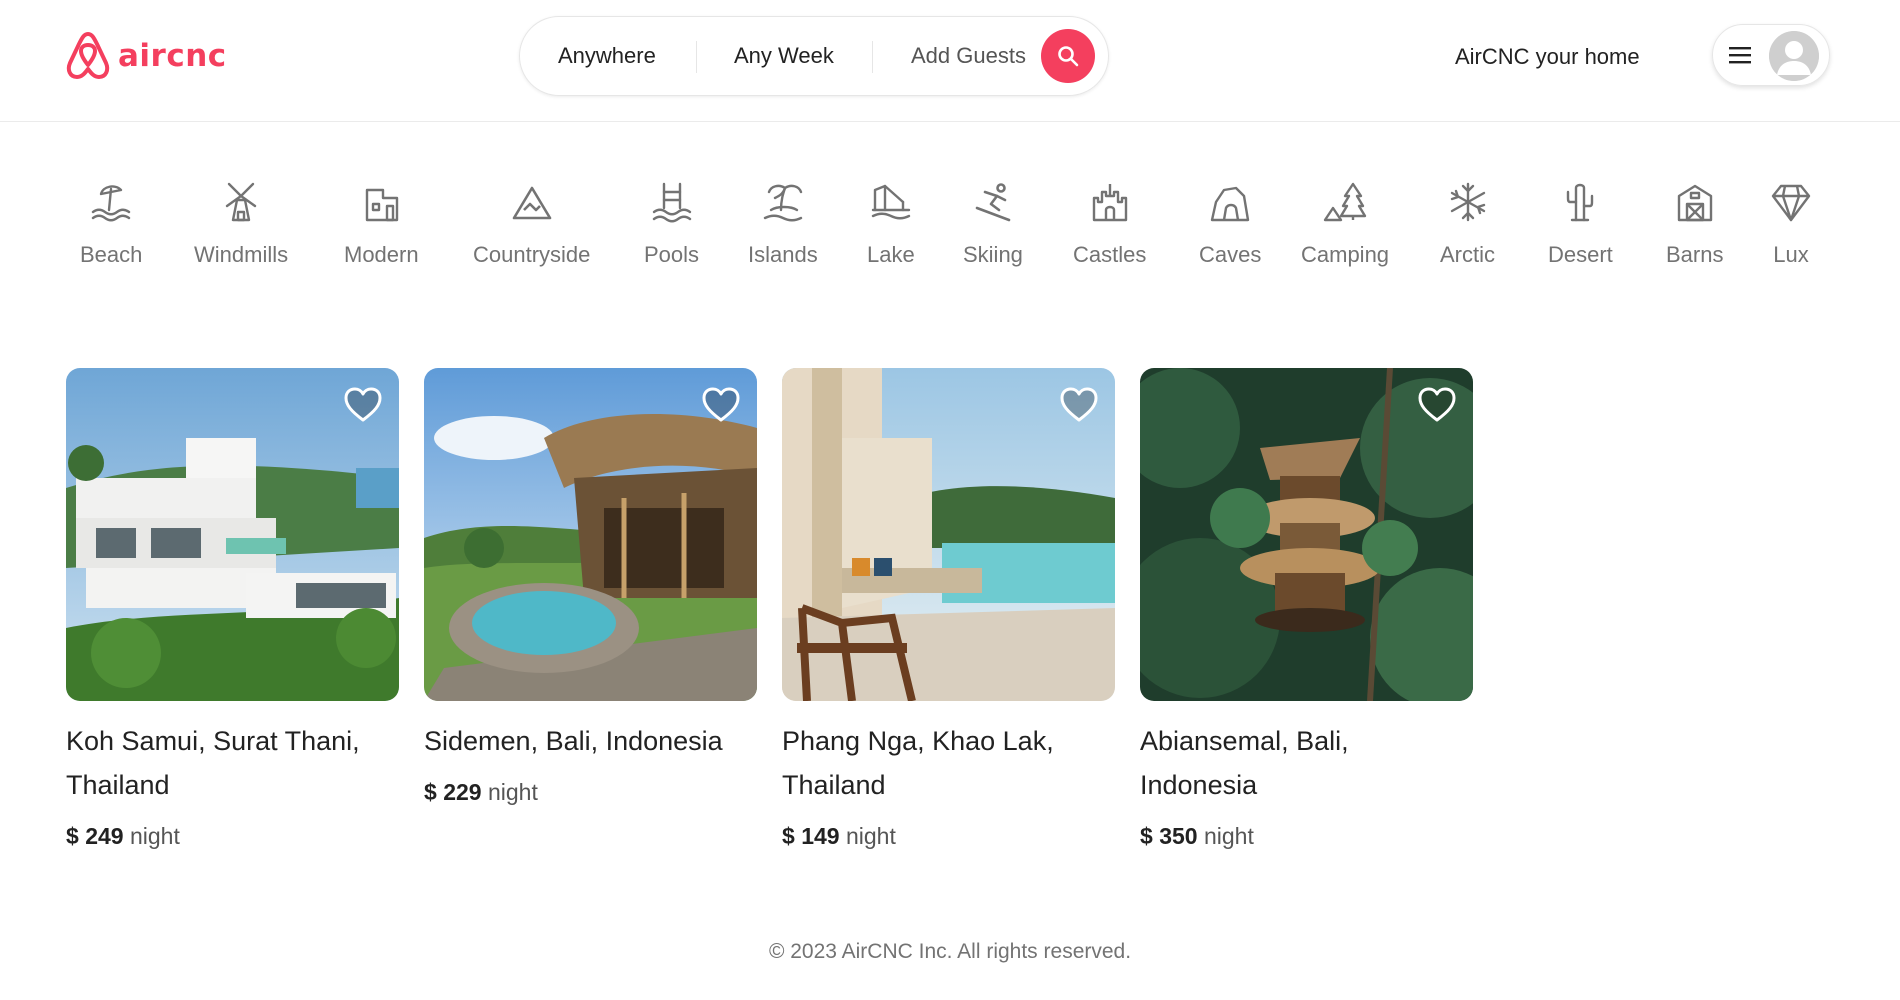  Describe the element at coordinates (783, 254) in the screenshot. I see `category-label: Islands` at that location.